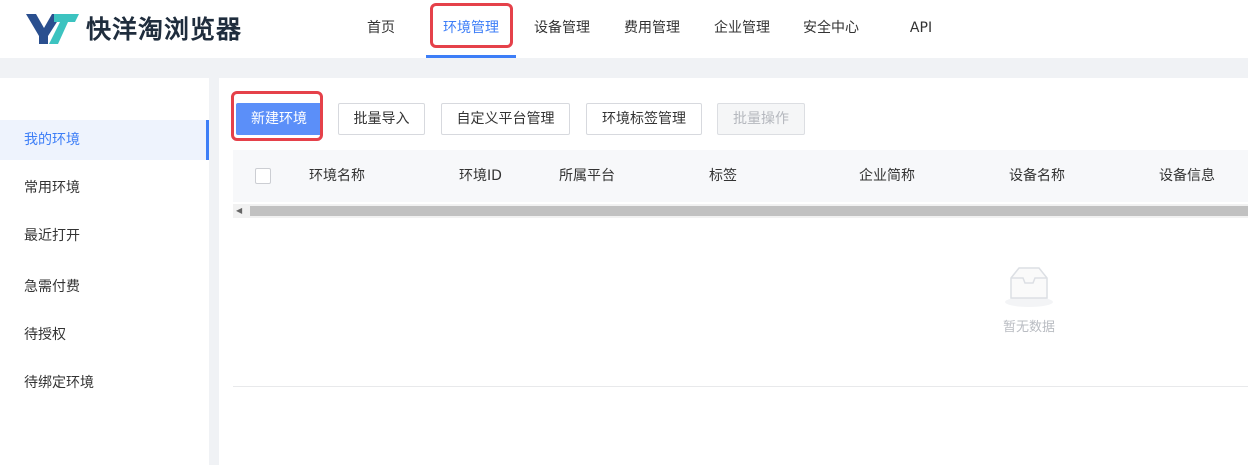 The height and width of the screenshot is (465, 1248). What do you see at coordinates (263, 176) in the screenshot?
I see `select-all-checkbox` at bounding box center [263, 176].